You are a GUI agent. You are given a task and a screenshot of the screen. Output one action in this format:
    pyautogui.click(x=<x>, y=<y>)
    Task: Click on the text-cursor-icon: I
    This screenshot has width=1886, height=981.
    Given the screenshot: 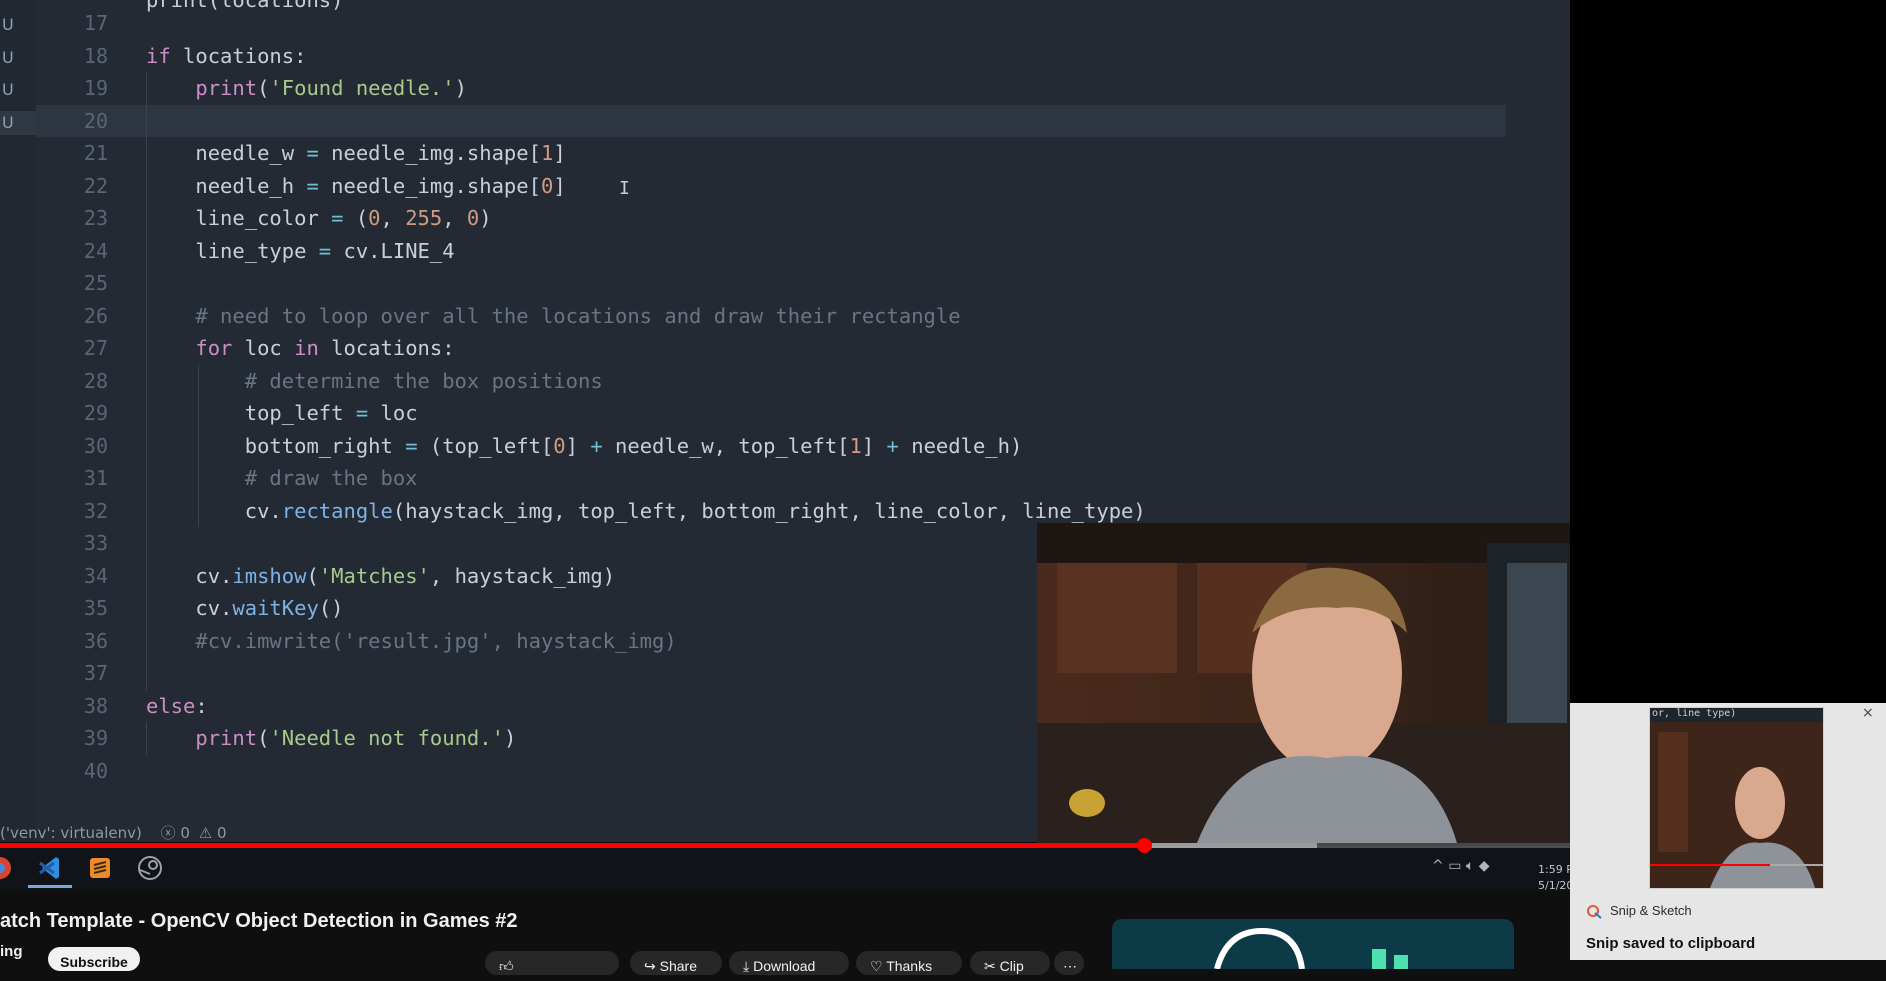 What is the action you would take?
    pyautogui.click(x=624, y=188)
    